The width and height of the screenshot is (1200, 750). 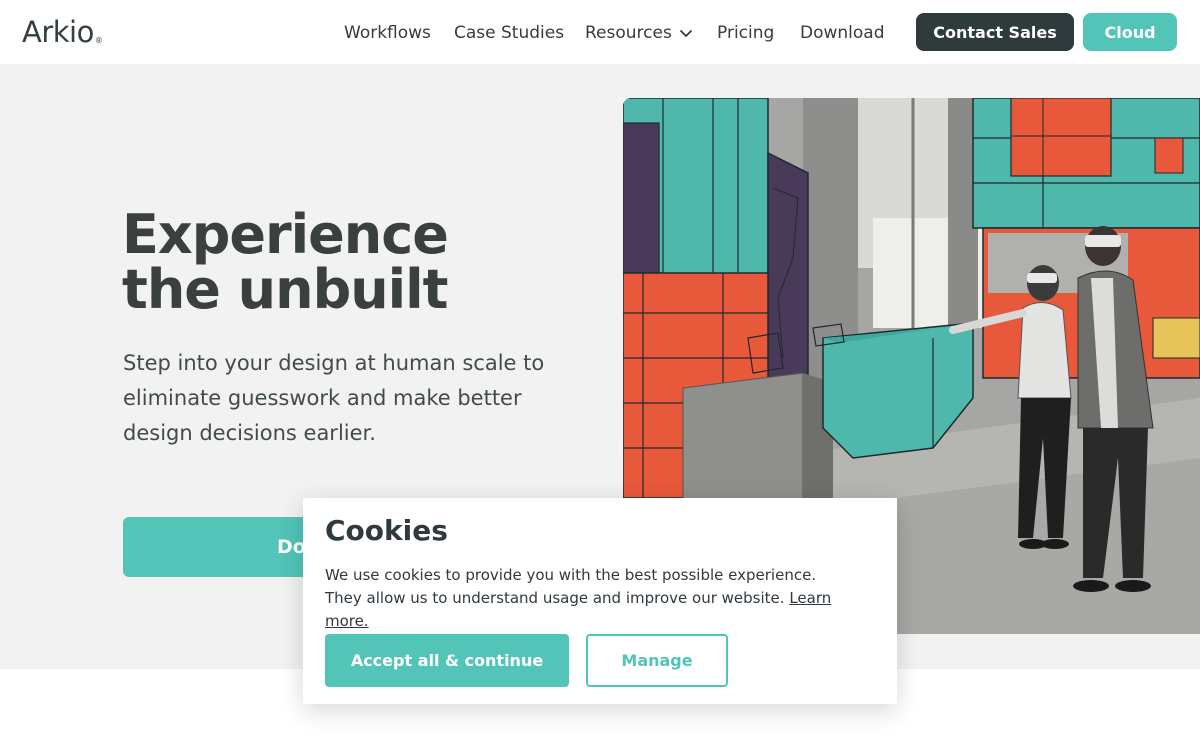 I want to click on hero-title-line2: the unbuilt, so click(x=285, y=289).